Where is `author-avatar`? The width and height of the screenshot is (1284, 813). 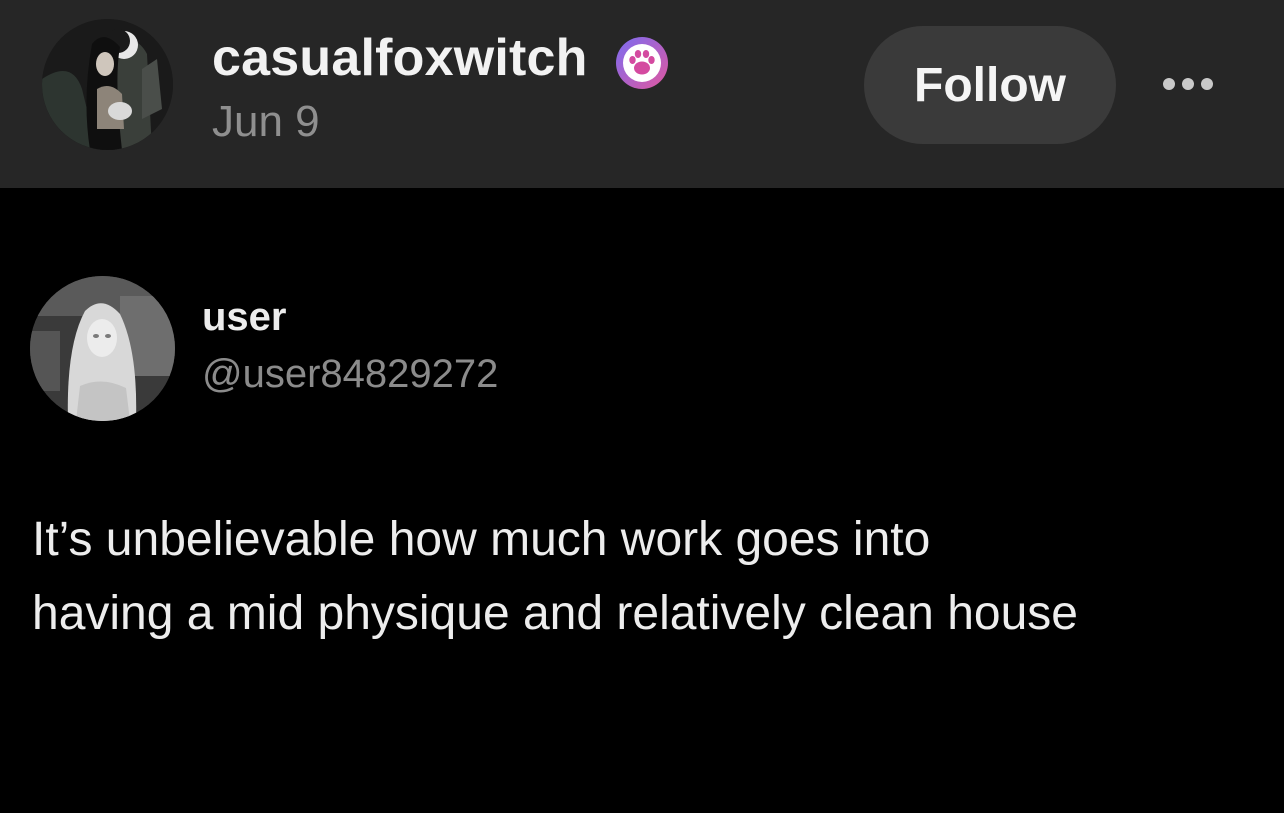
author-avatar is located at coordinates (107, 84).